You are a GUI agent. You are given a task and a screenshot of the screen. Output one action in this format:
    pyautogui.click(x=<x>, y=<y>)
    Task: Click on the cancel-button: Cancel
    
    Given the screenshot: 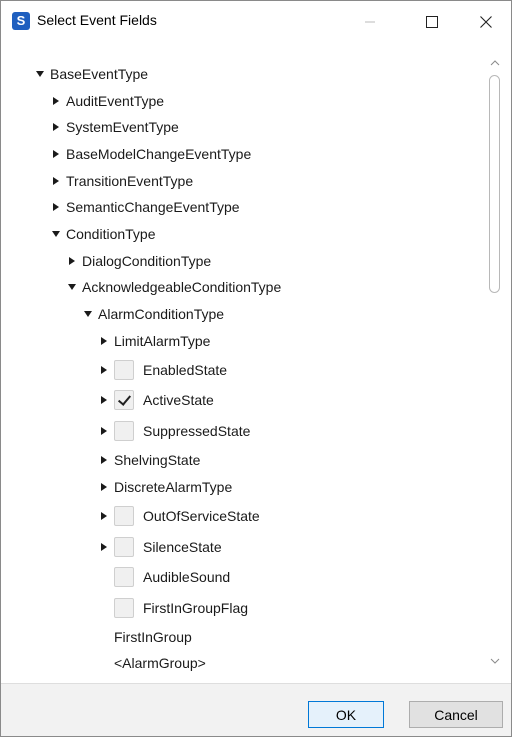 What is the action you would take?
    pyautogui.click(x=456, y=714)
    